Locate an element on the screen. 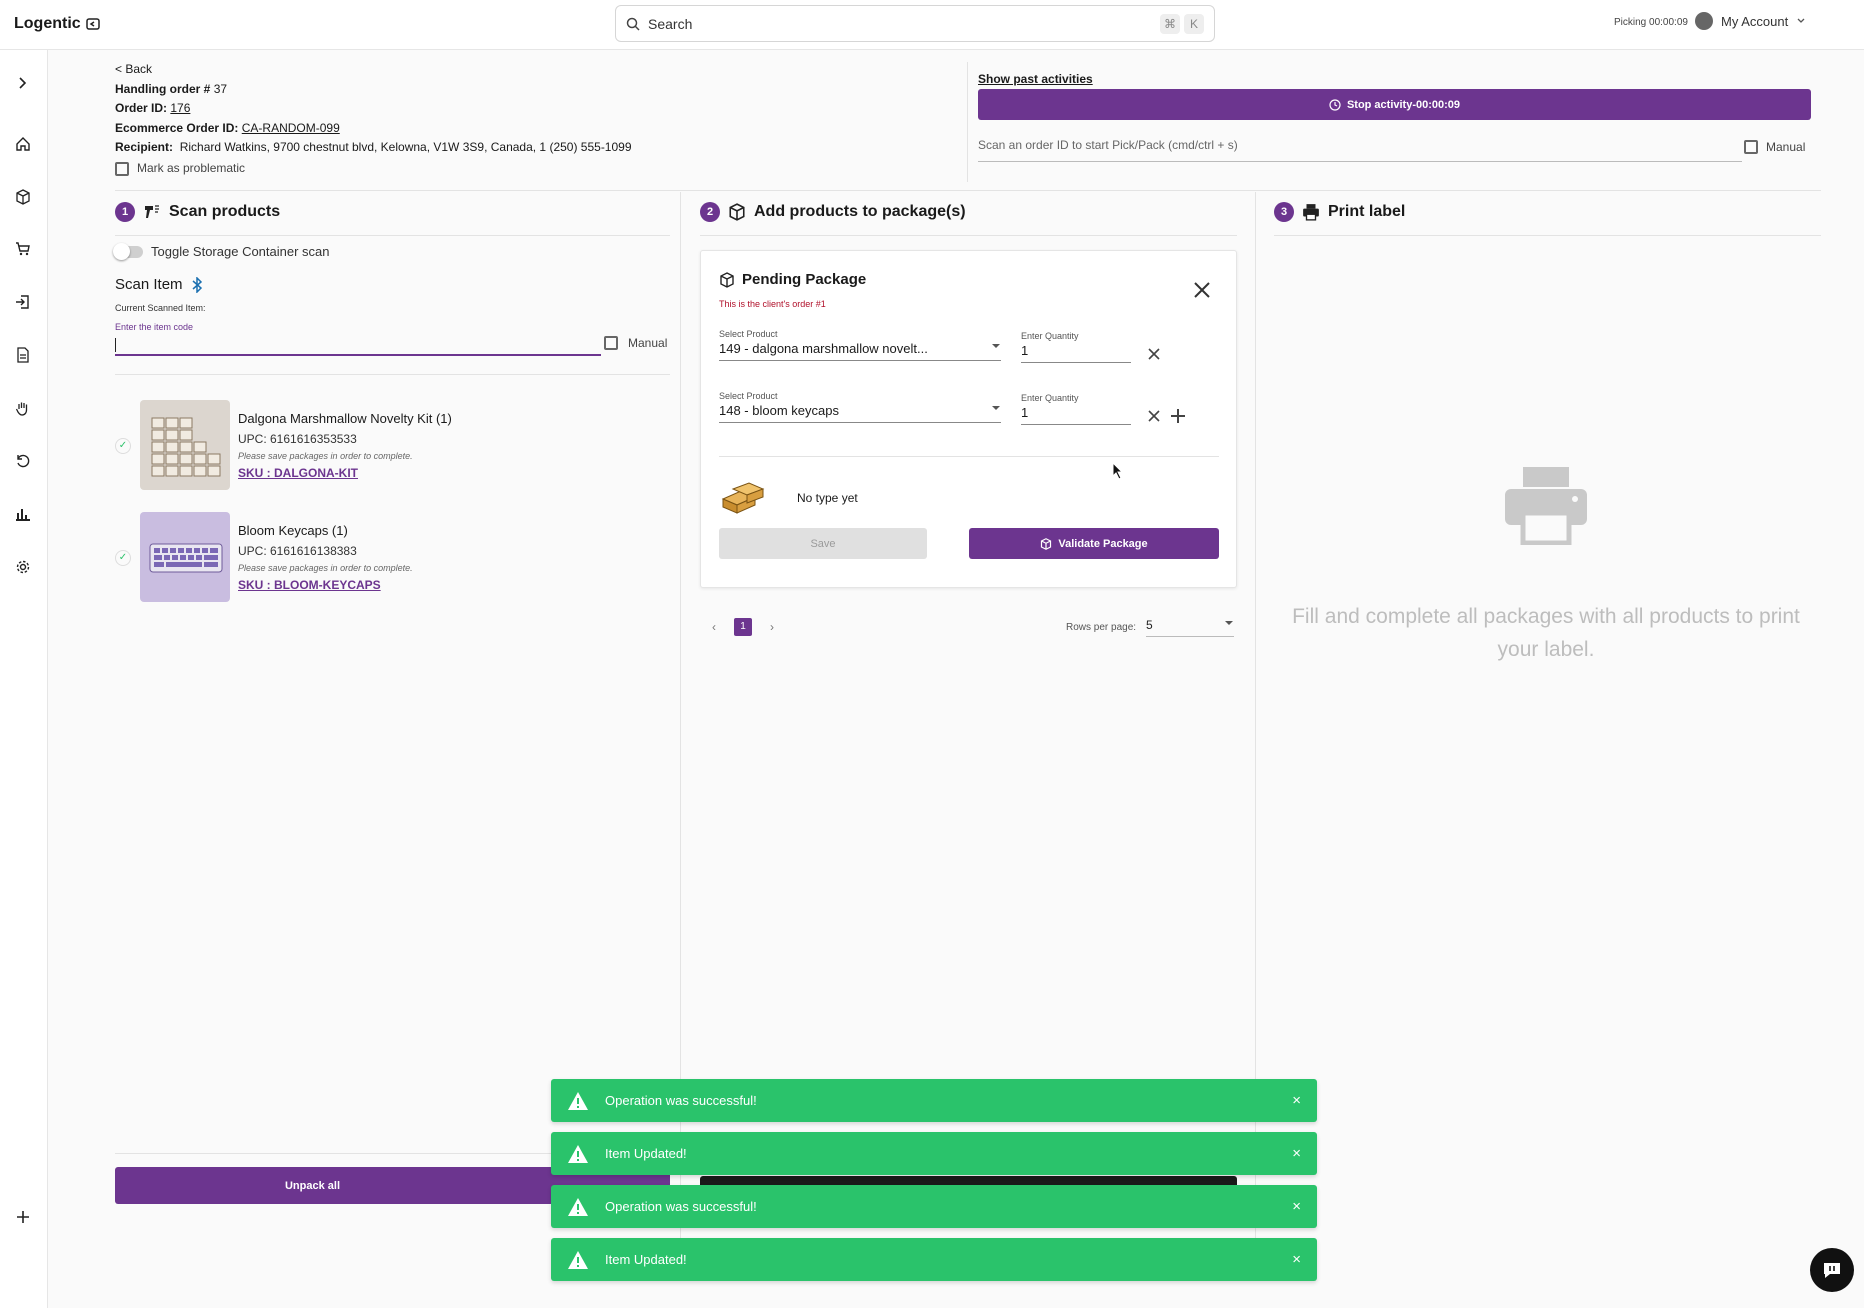 This screenshot has height=1308, width=1864. product-select: Select Product 148 - bloom keycaps is located at coordinates (860, 407).